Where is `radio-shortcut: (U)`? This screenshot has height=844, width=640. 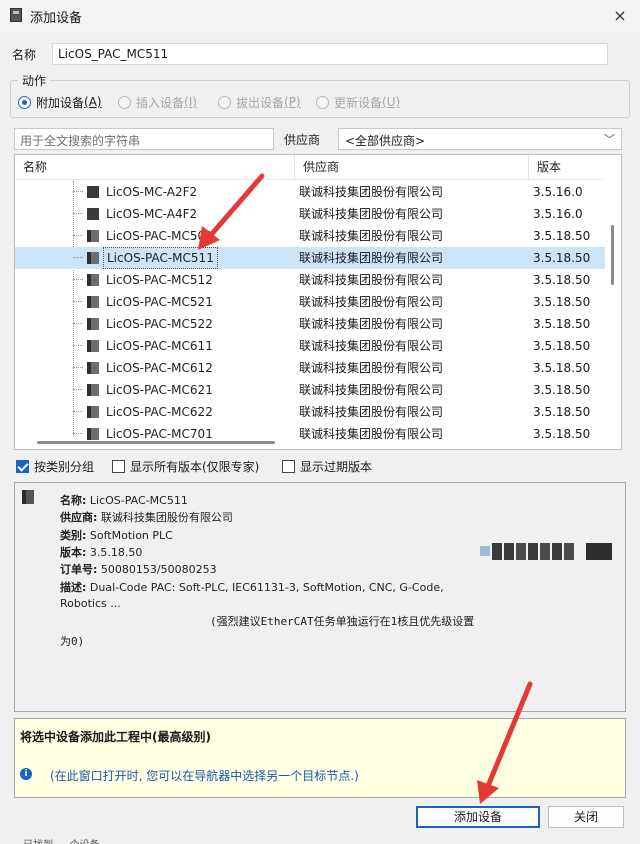
radio-shortcut: (U) is located at coordinates (391, 102).